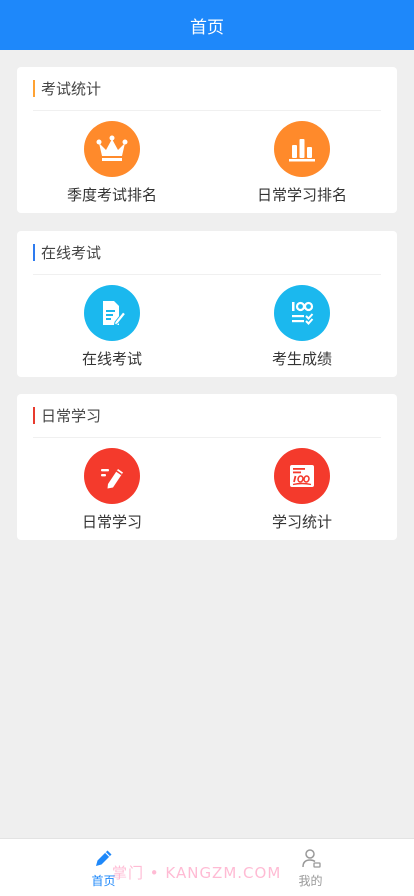  Describe the element at coordinates (112, 149) in the screenshot. I see `crown-icon` at that location.